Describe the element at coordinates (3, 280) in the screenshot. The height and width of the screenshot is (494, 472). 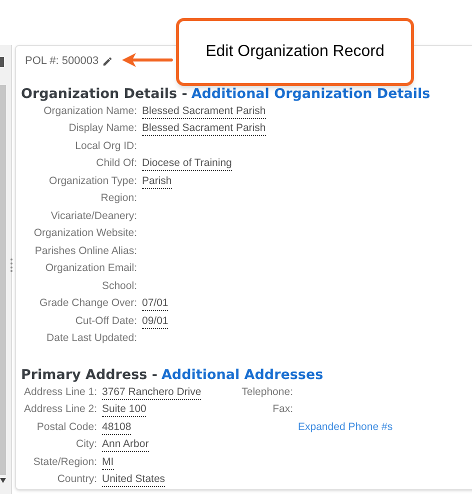
I see `scrollbar-thumb` at that location.